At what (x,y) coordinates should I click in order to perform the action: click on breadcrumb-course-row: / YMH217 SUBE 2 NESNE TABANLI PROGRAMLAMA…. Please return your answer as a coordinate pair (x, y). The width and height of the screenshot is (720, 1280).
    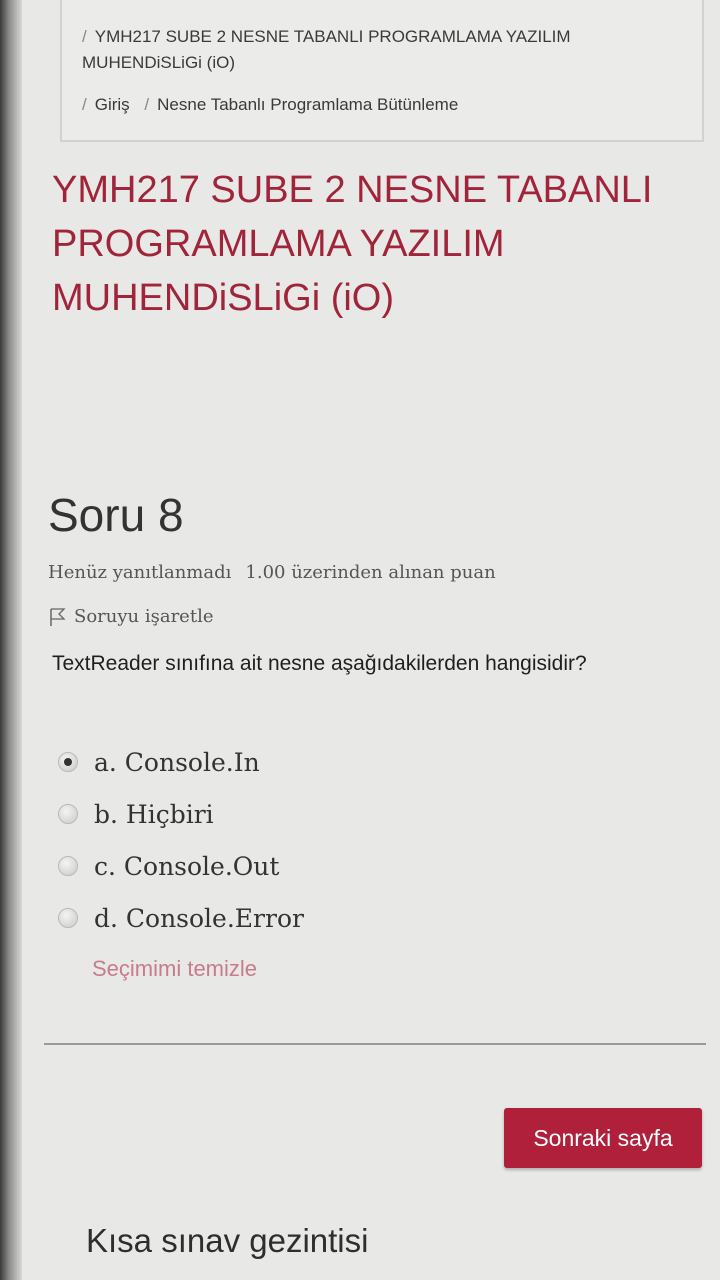
    Looking at the image, I should click on (384, 50).